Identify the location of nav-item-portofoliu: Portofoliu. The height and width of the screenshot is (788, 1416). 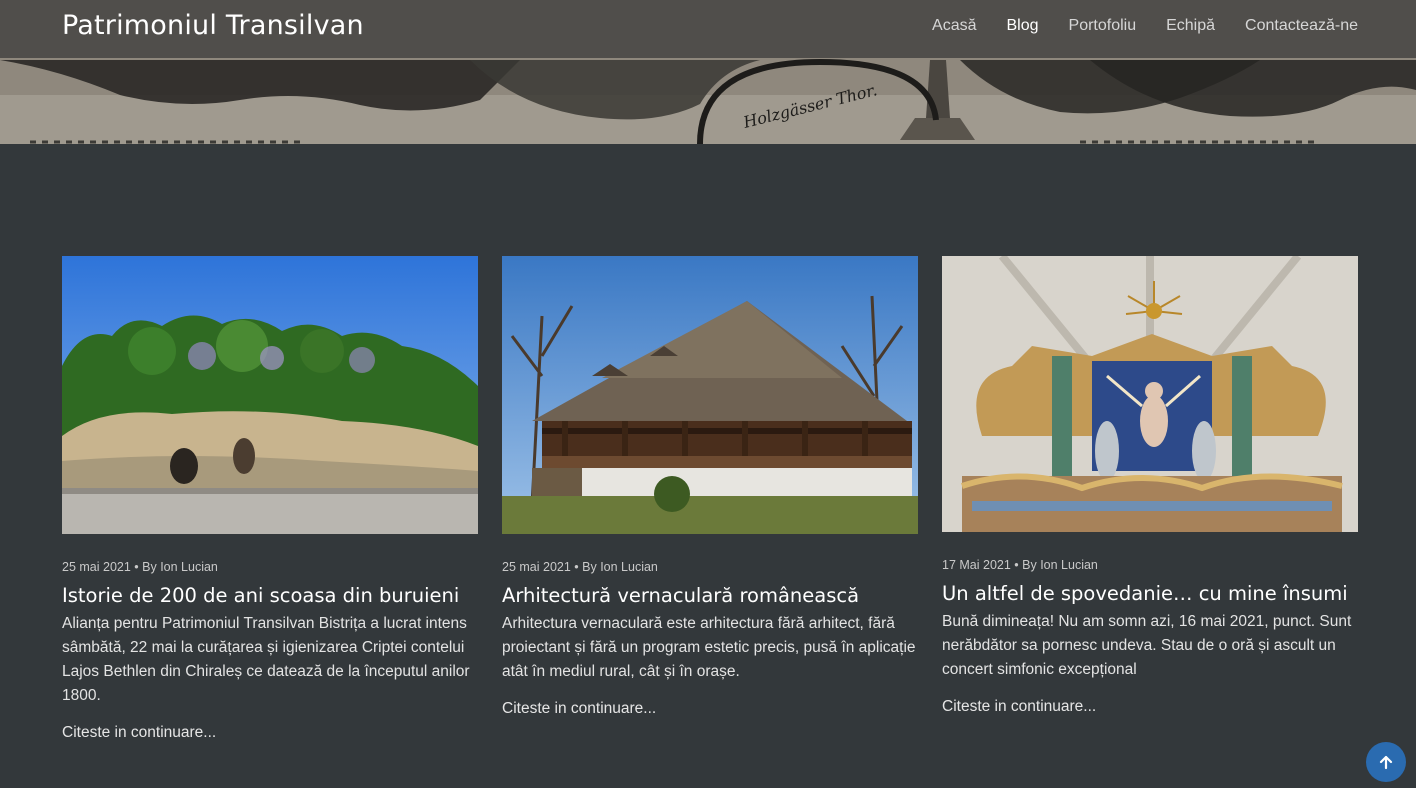
(1103, 26).